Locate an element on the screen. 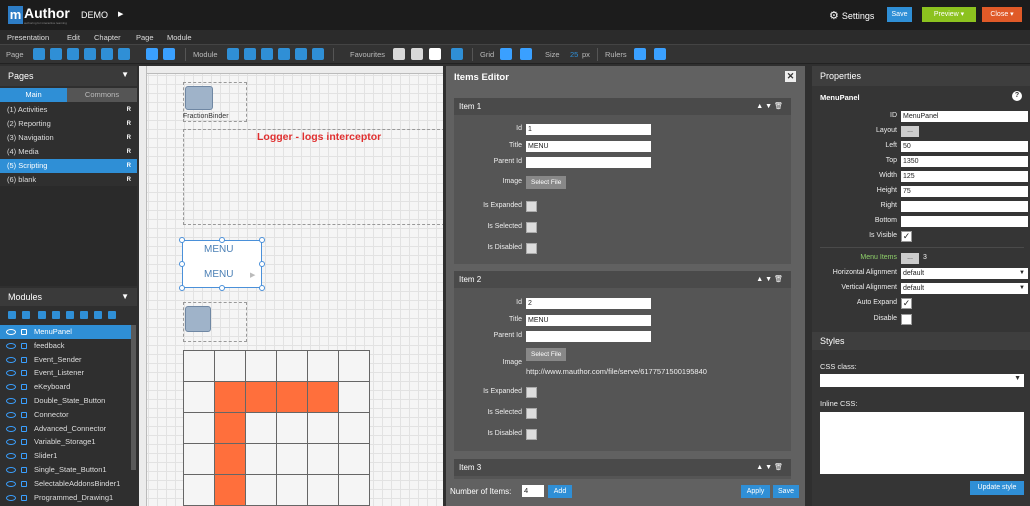 Image resolution: width=1030 pixels, height=506 pixels. module-item: Programmed_Drawing1 is located at coordinates (65, 498).